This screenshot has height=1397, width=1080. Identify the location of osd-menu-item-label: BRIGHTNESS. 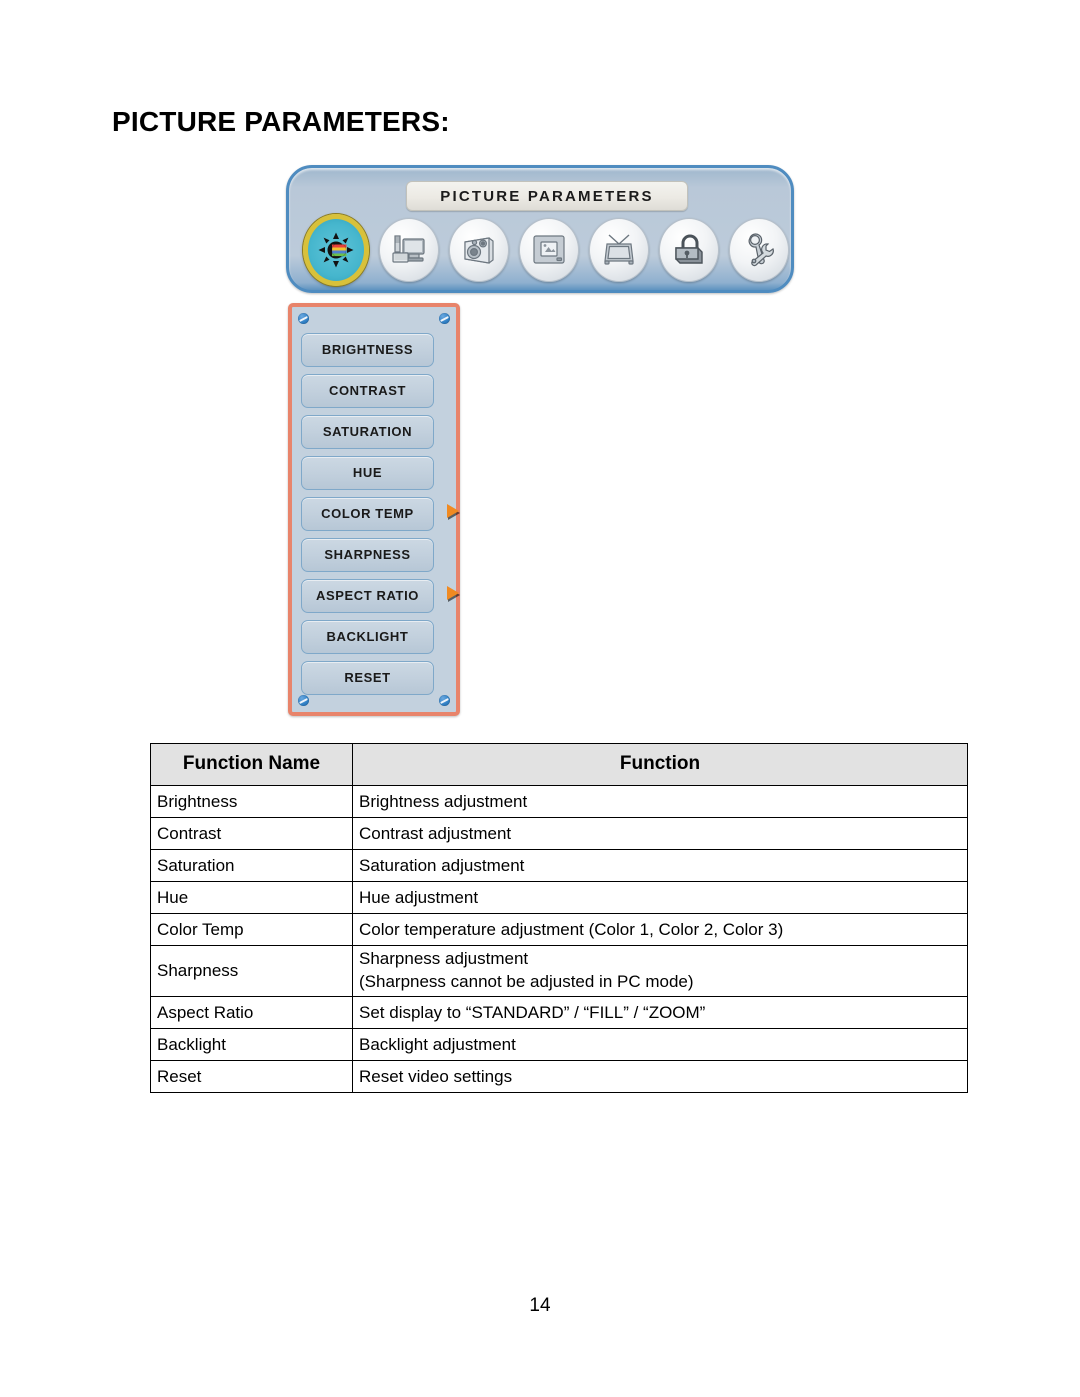
(367, 349).